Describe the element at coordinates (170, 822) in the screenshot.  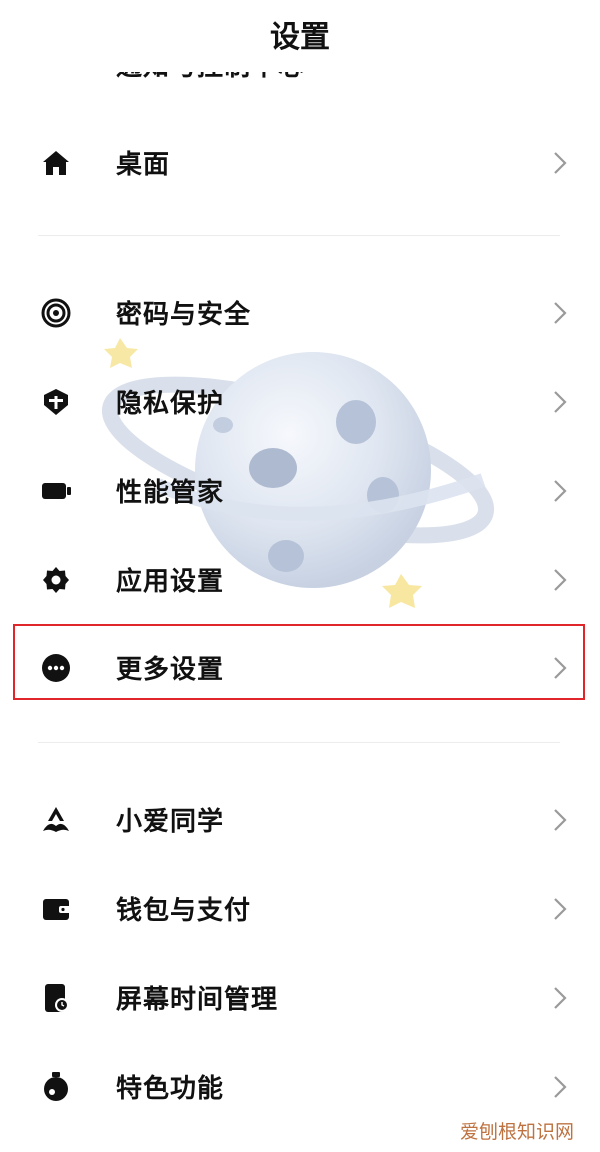
I see `settings-item-label: 小爱同学` at that location.